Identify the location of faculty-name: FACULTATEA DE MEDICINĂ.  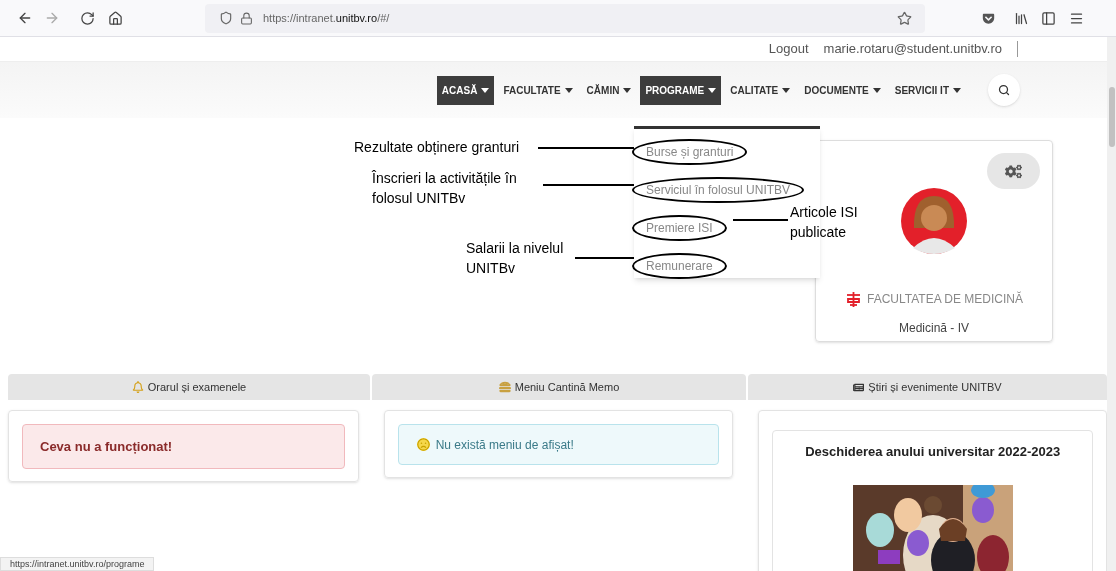
(945, 299).